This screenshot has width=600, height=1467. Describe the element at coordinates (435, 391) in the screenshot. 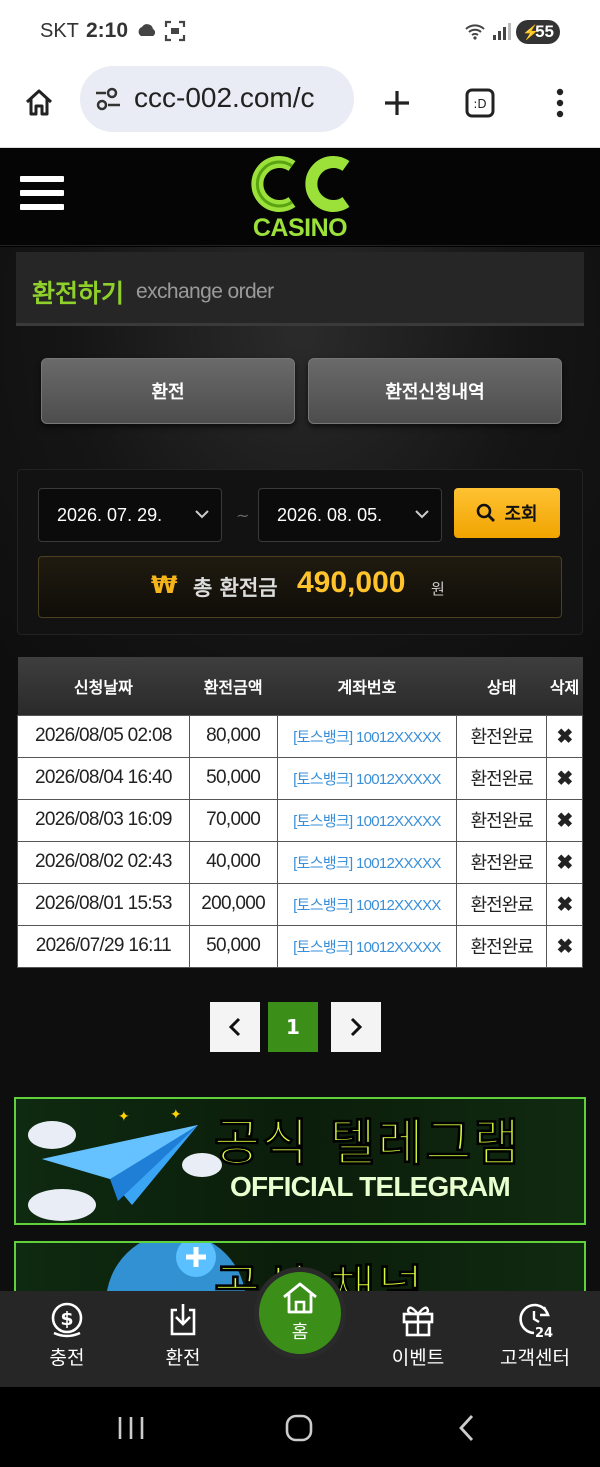

I see `tab-exchange-history: 환전신청내역` at that location.